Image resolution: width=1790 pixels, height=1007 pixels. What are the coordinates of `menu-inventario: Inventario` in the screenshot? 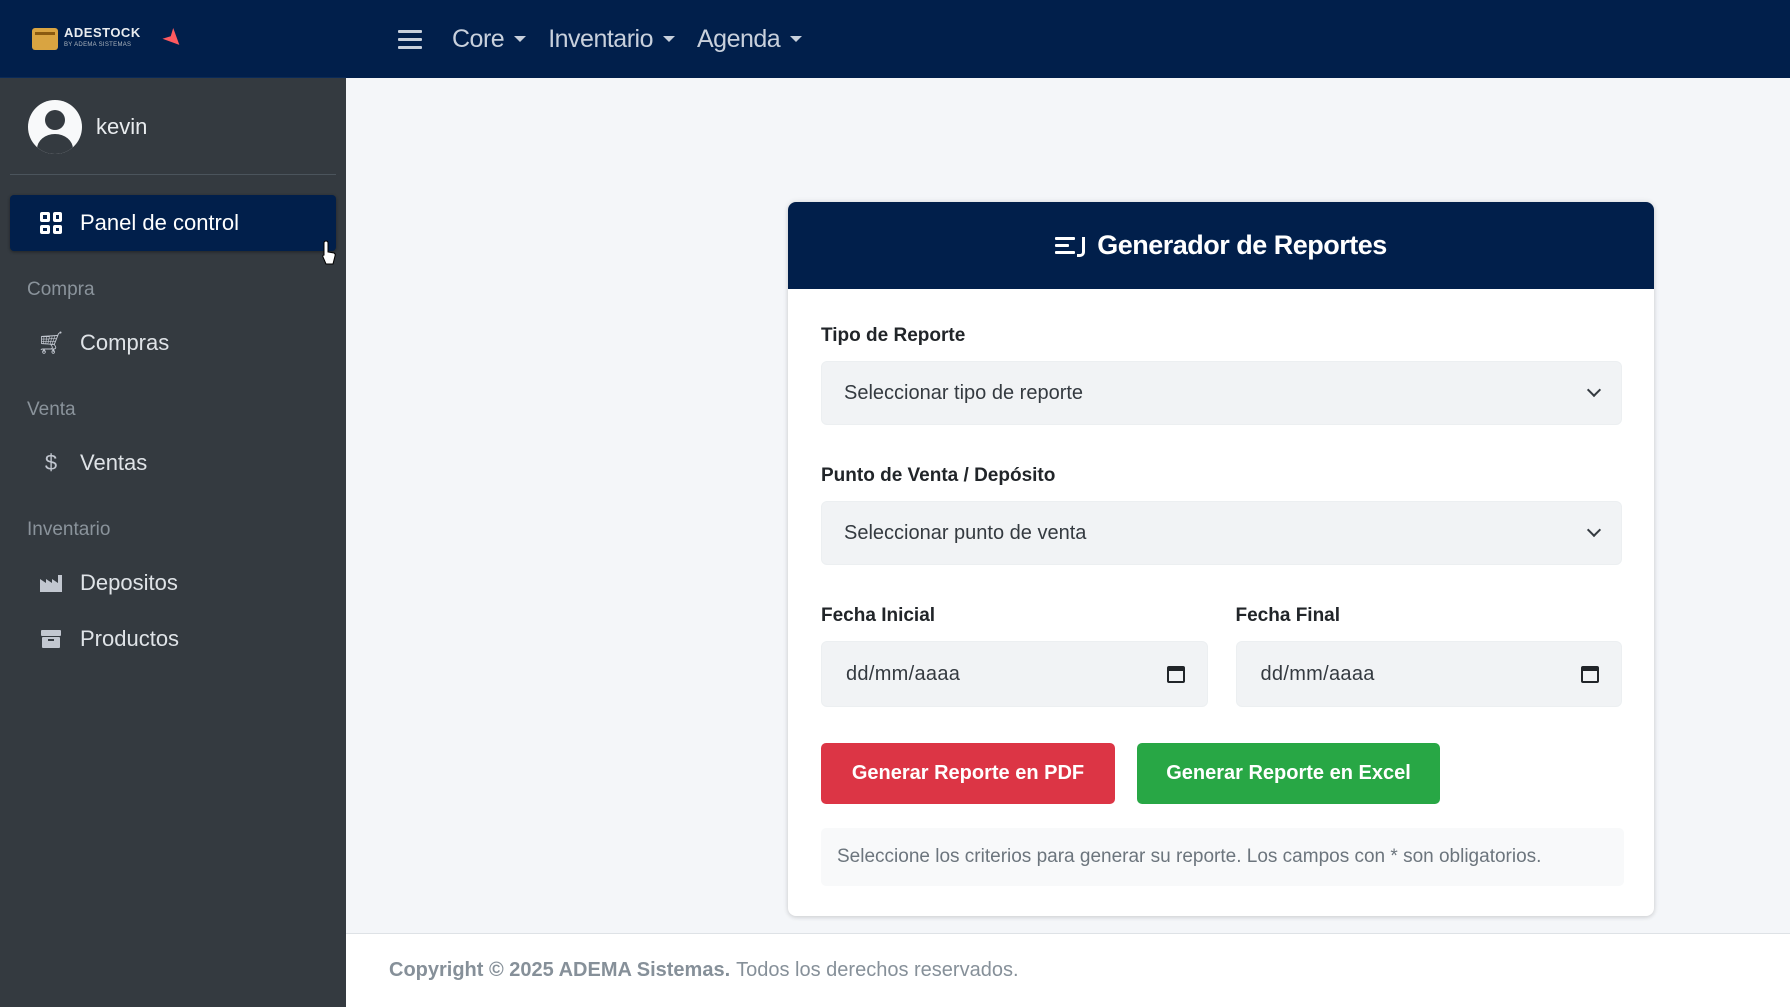 It's located at (611, 39).